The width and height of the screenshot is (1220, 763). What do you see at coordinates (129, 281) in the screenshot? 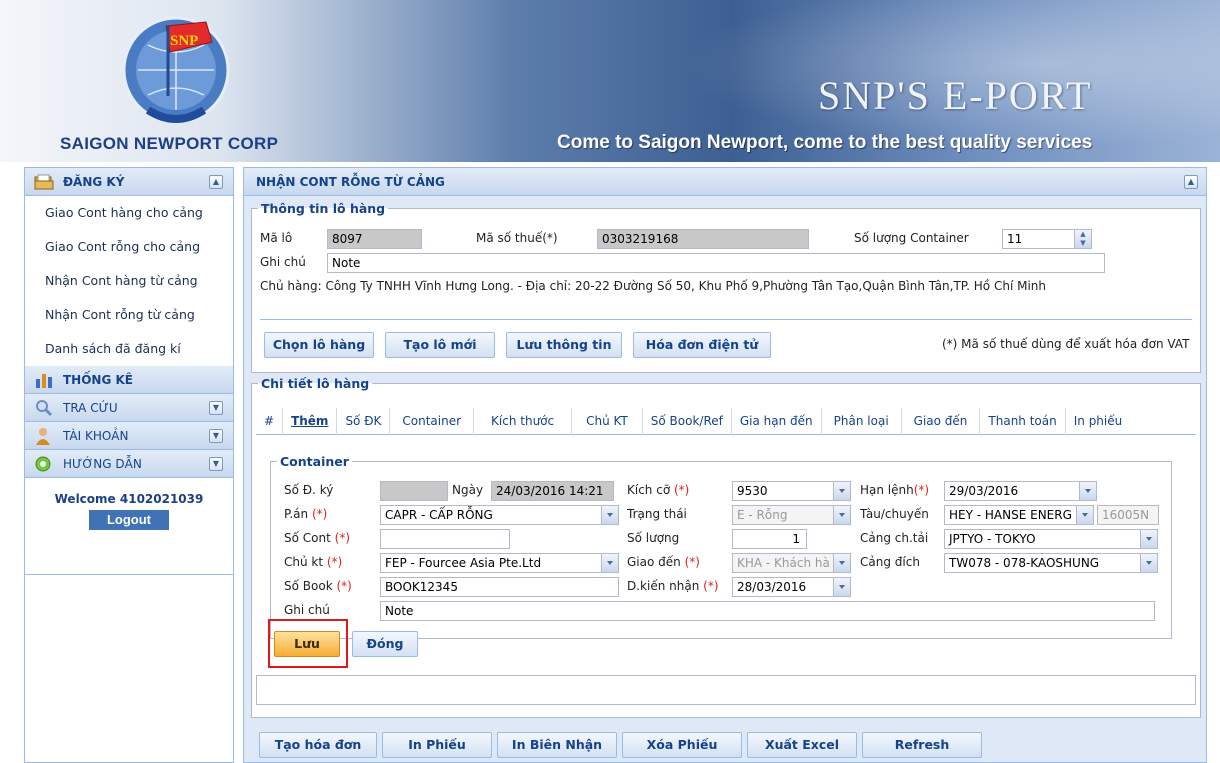
I see `sidebar-item-nhan-cont-hang: Nhận Cont hàng từ cảng` at bounding box center [129, 281].